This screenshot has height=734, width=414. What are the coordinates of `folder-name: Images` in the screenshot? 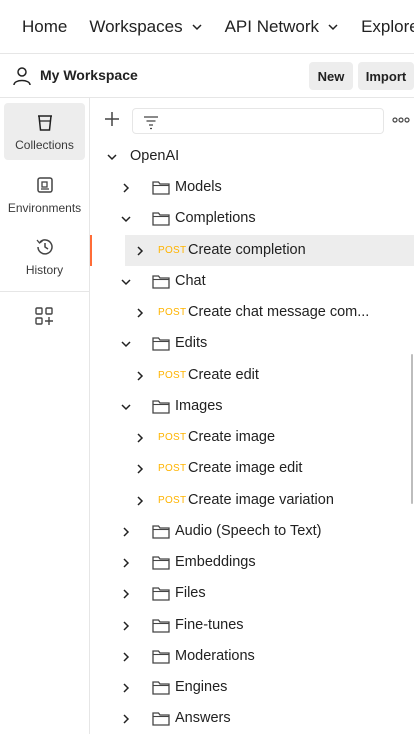 It's located at (199, 405).